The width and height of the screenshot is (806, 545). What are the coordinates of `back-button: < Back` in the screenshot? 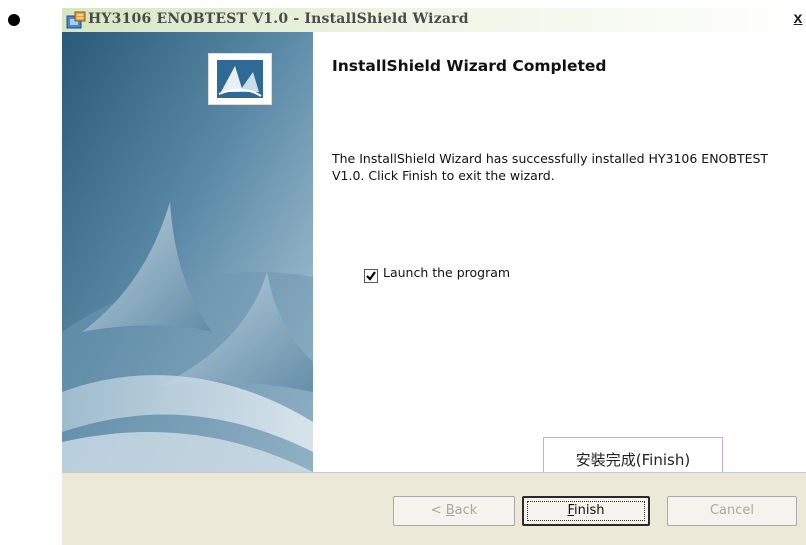 It's located at (454, 511).